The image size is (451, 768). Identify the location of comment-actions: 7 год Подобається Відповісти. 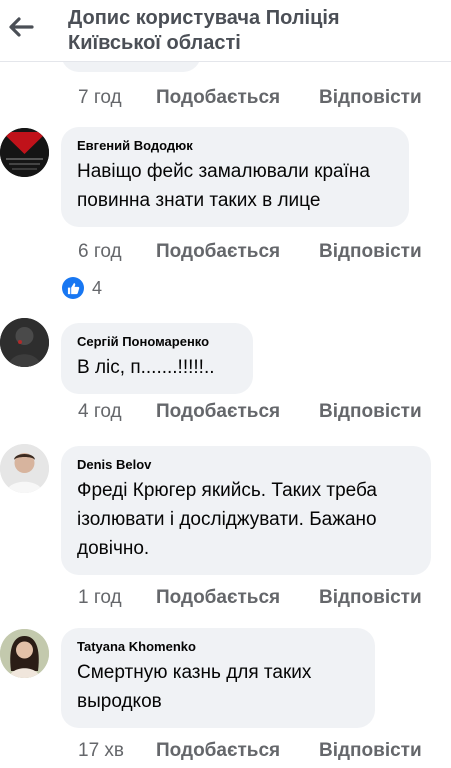
(250, 98).